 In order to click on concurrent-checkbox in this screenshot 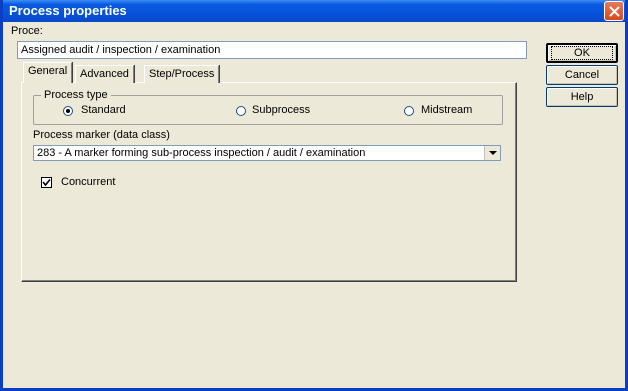, I will do `click(46, 182)`.